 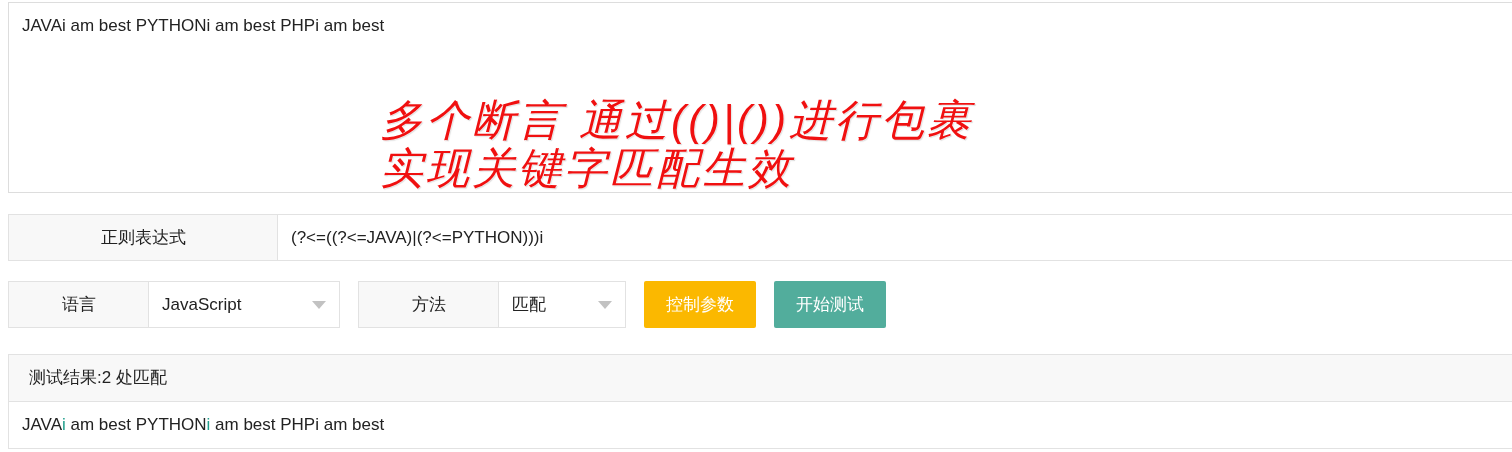 I want to click on annotation-text: 实现关键字匹配生效, so click(x=587, y=168).